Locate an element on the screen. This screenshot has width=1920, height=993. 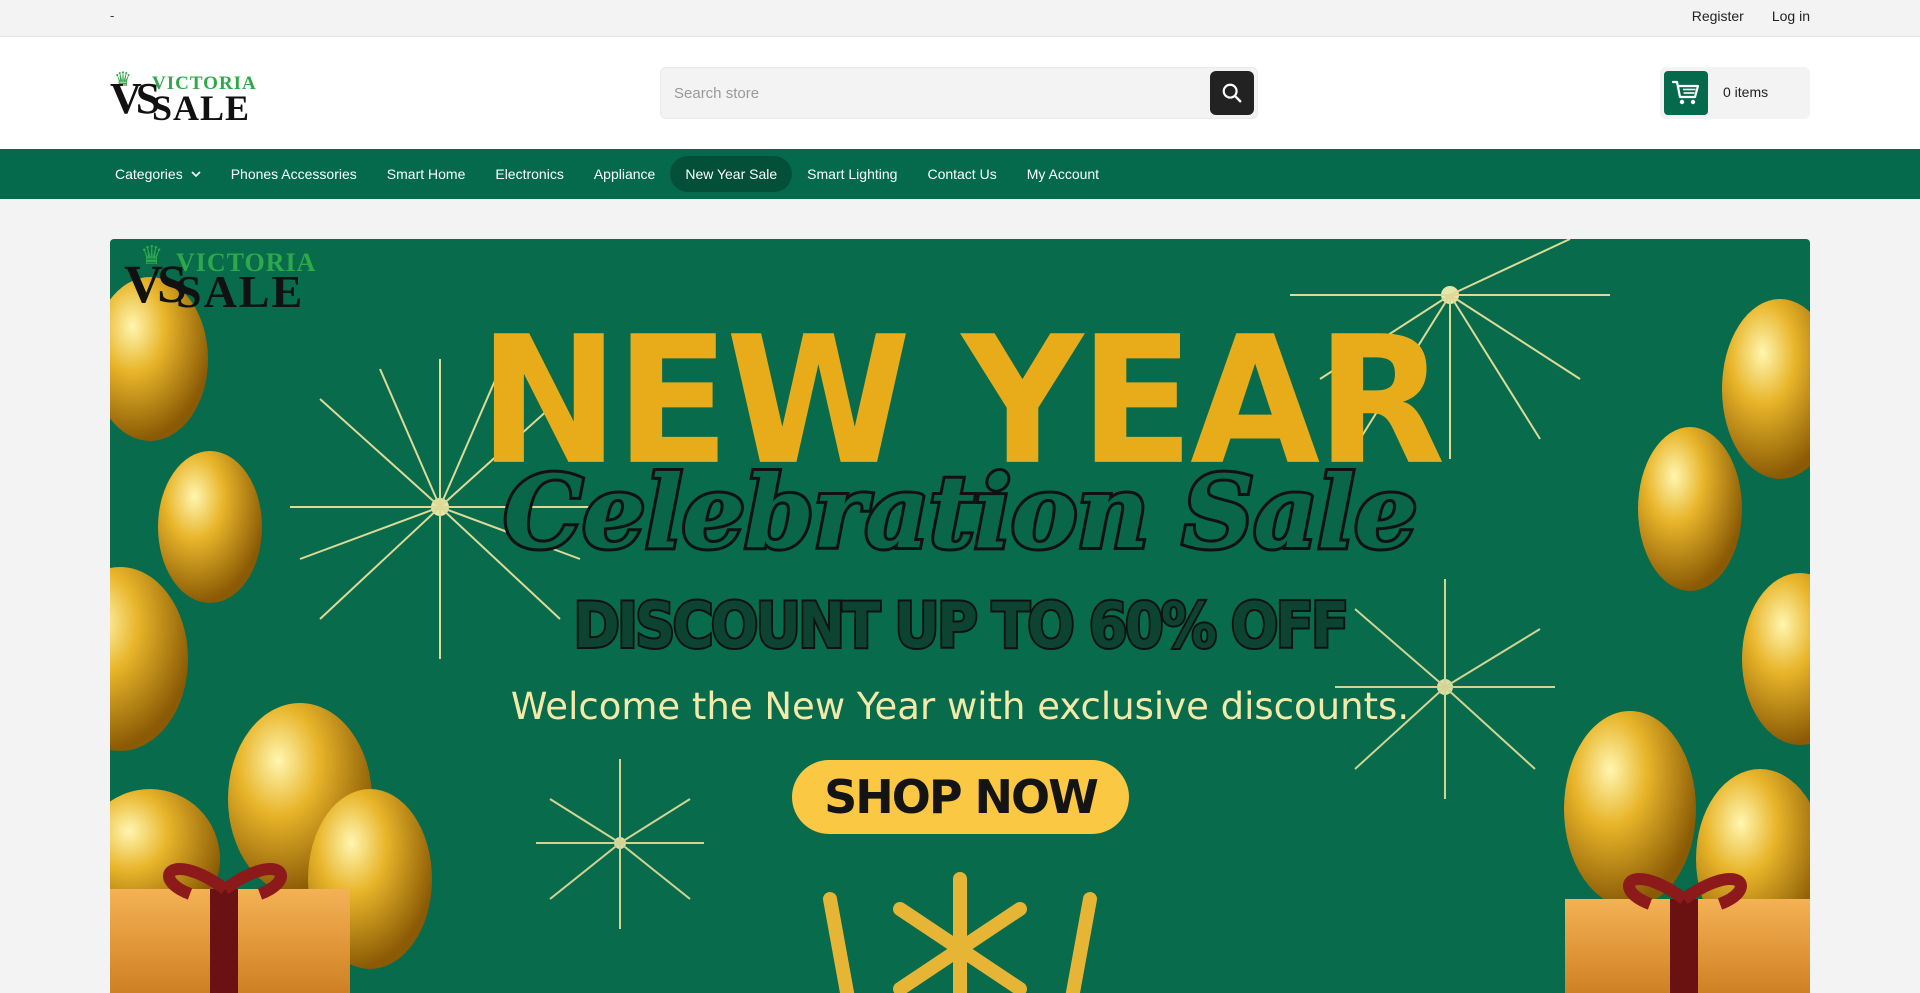
nav-item-electronics: Electronics is located at coordinates (529, 174).